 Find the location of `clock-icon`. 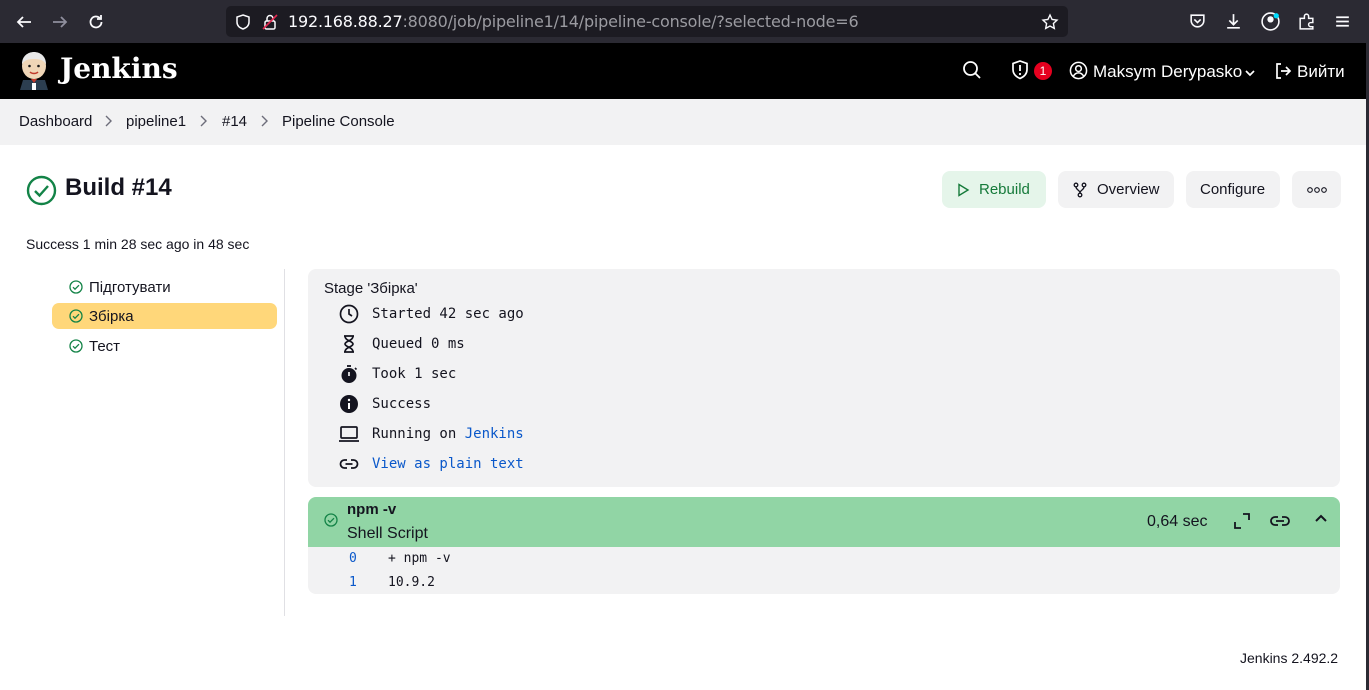

clock-icon is located at coordinates (349, 314).